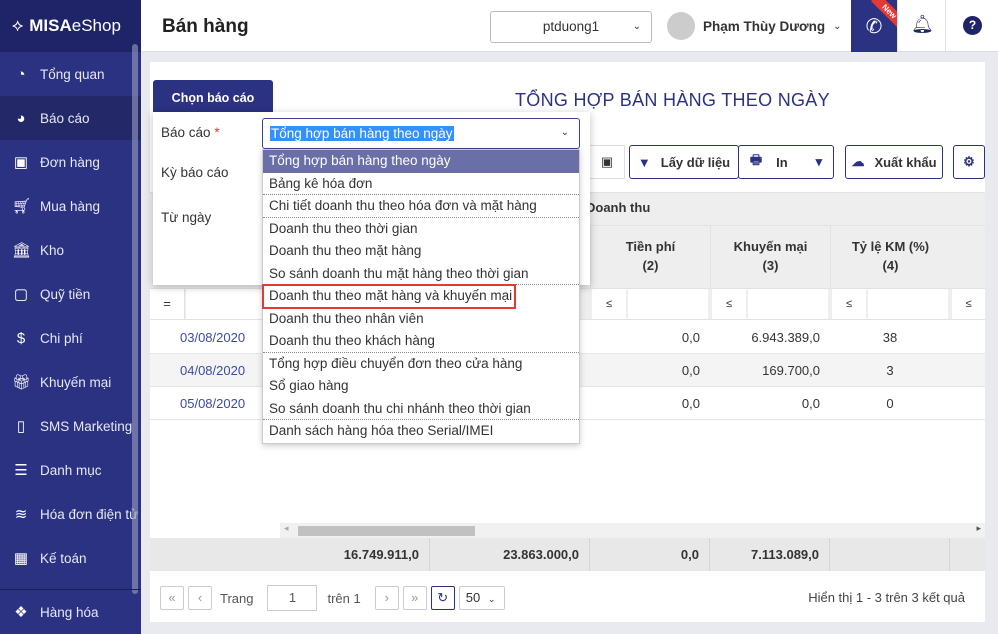 This screenshot has height=634, width=998. What do you see at coordinates (21, 162) in the screenshot?
I see `truck-icon: ▣` at bounding box center [21, 162].